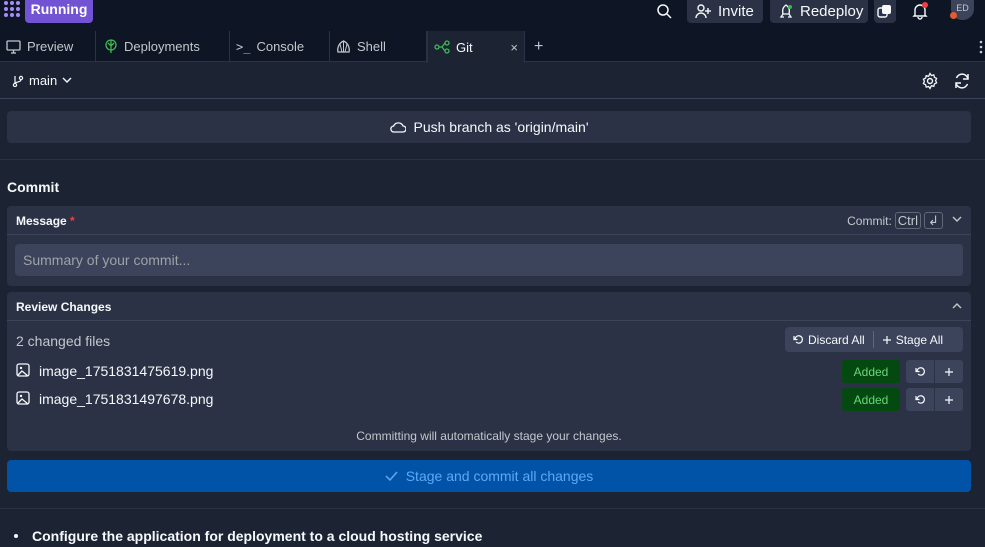 This screenshot has width=985, height=547. I want to click on redeploy-button: Redeploy, so click(819, 11).